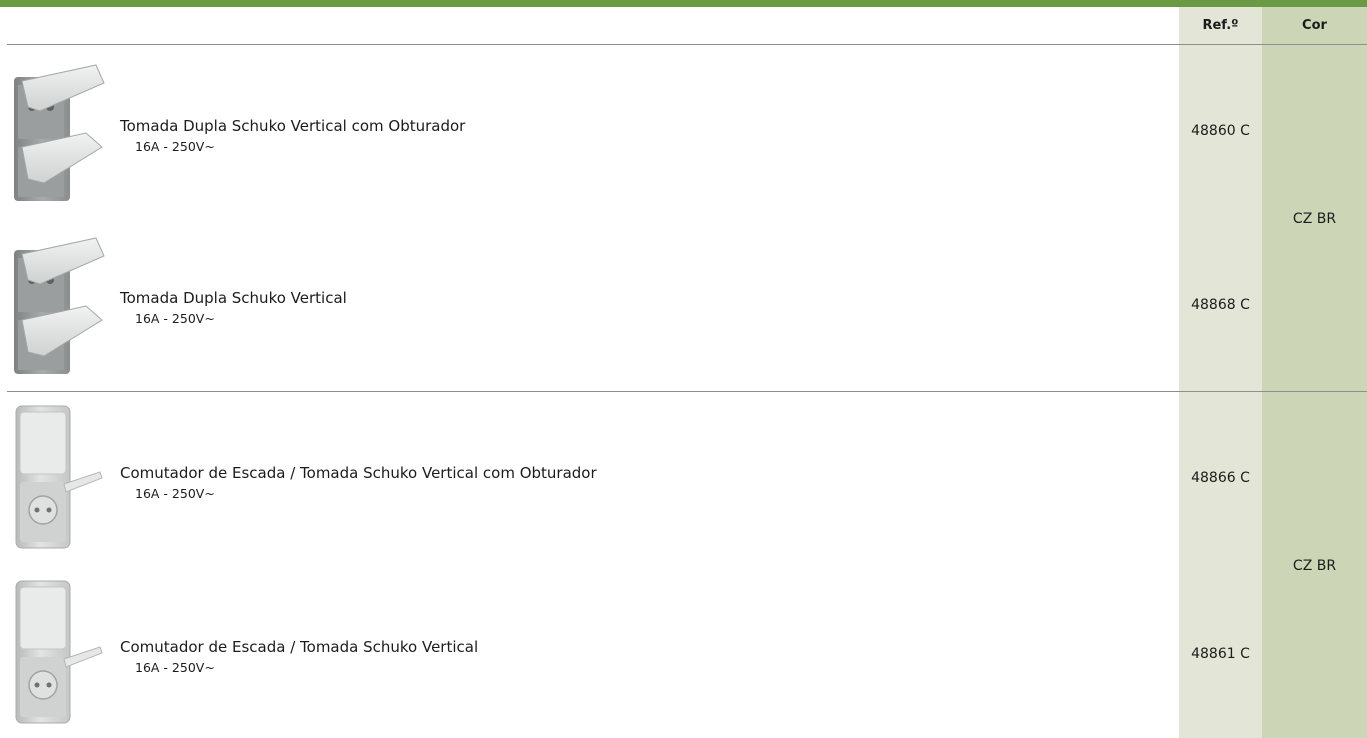 Image resolution: width=1367 pixels, height=738 pixels. What do you see at coordinates (1314, 25) in the screenshot?
I see `color-column-header: Cor` at bounding box center [1314, 25].